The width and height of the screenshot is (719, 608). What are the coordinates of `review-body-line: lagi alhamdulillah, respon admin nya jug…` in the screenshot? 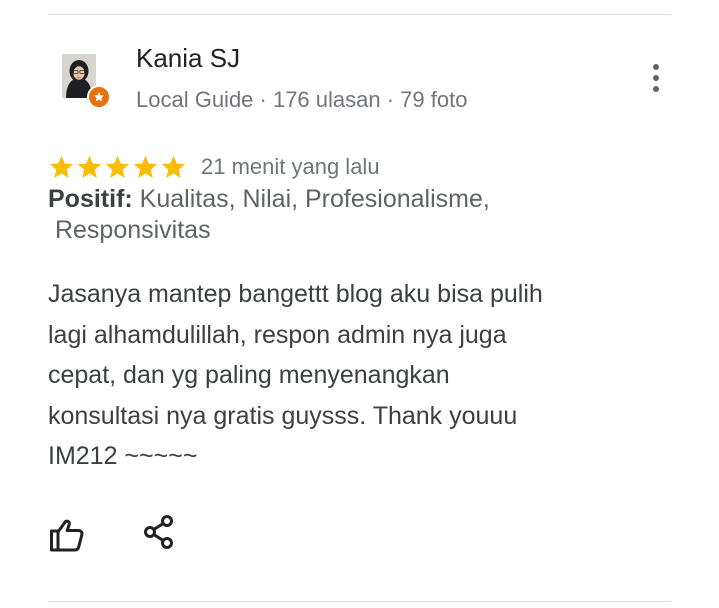 It's located at (277, 334).